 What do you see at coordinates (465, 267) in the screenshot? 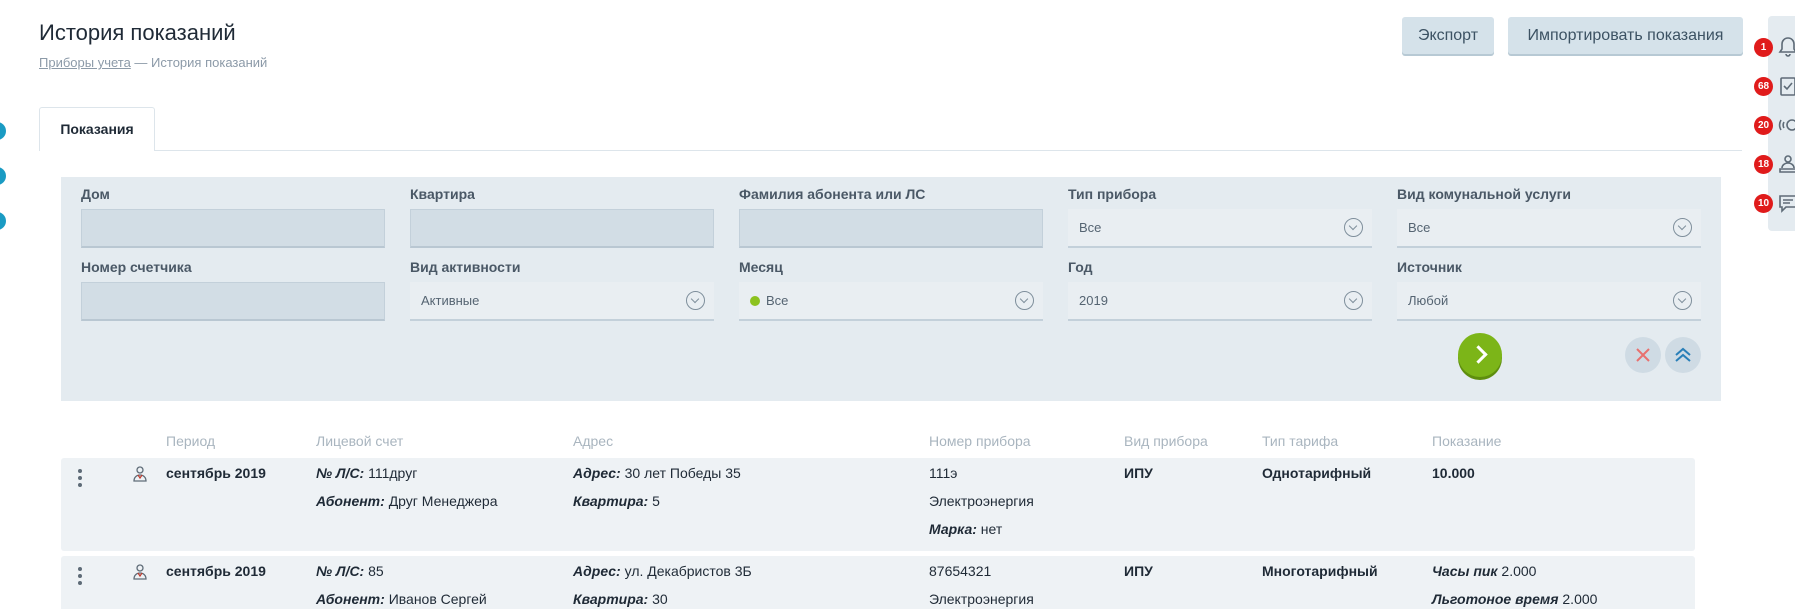
I see `activity-label: Вид активности` at bounding box center [465, 267].